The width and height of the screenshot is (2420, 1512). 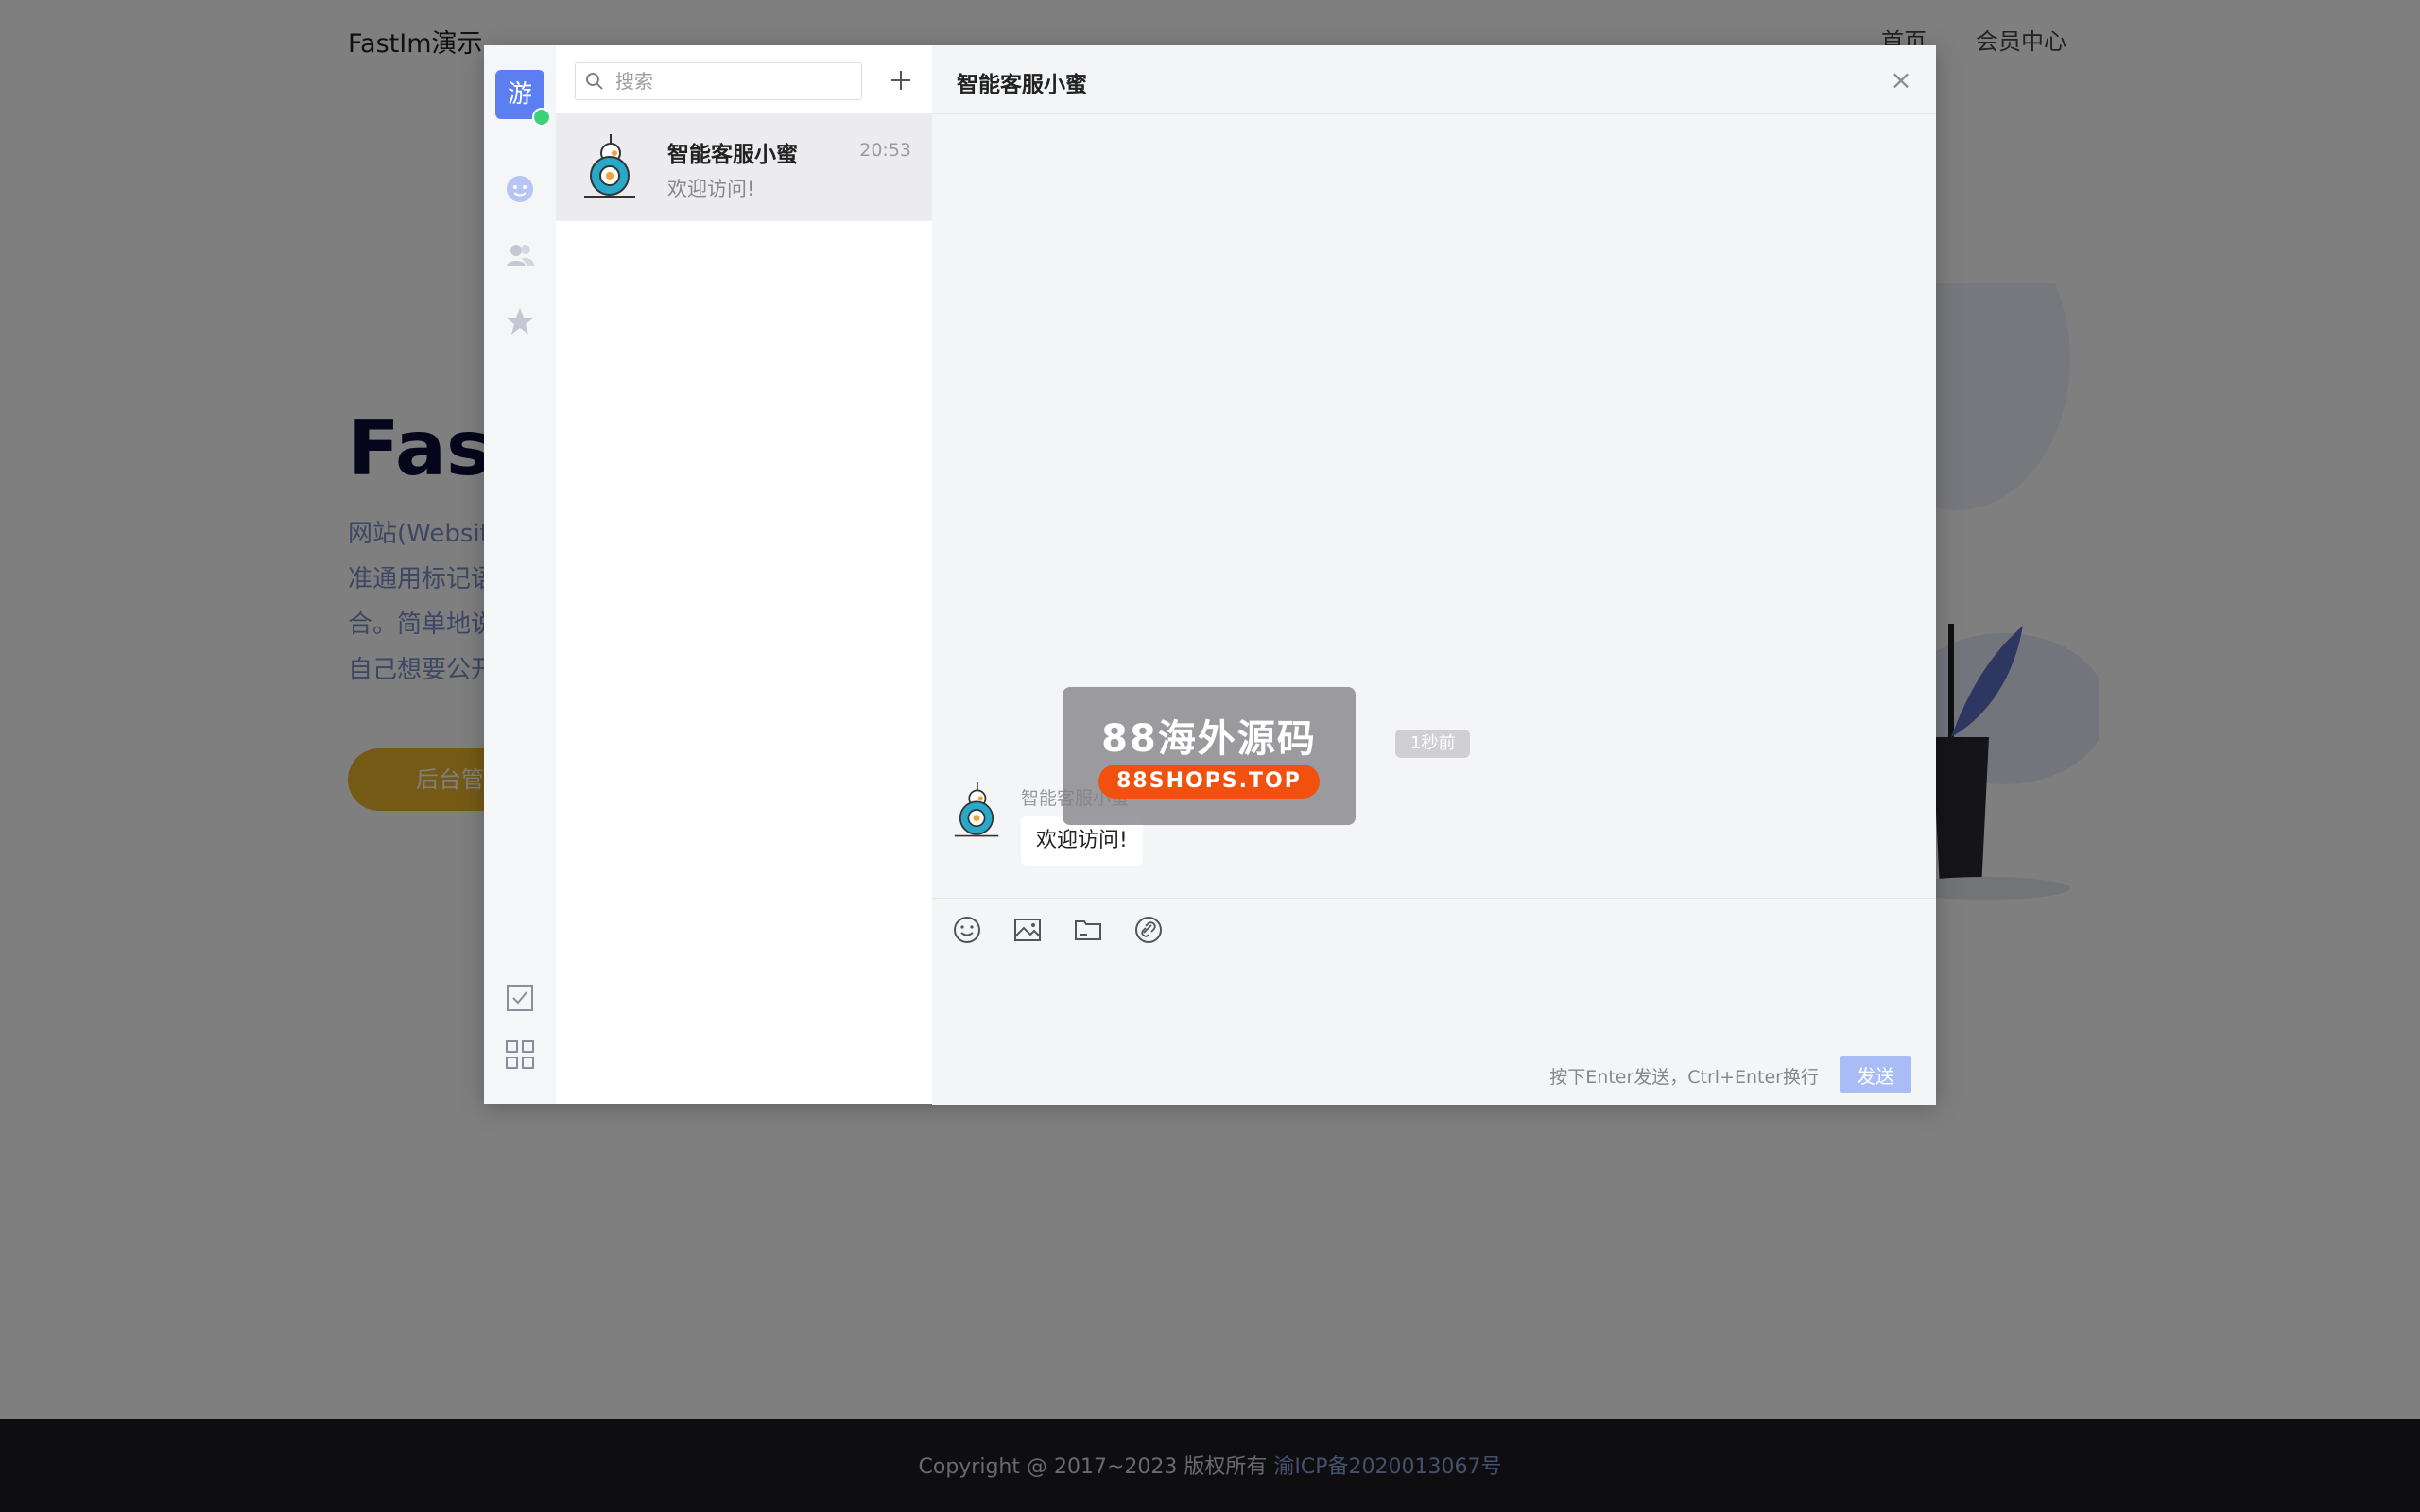 What do you see at coordinates (885, 150) in the screenshot?
I see `conversation-time: 20:53` at bounding box center [885, 150].